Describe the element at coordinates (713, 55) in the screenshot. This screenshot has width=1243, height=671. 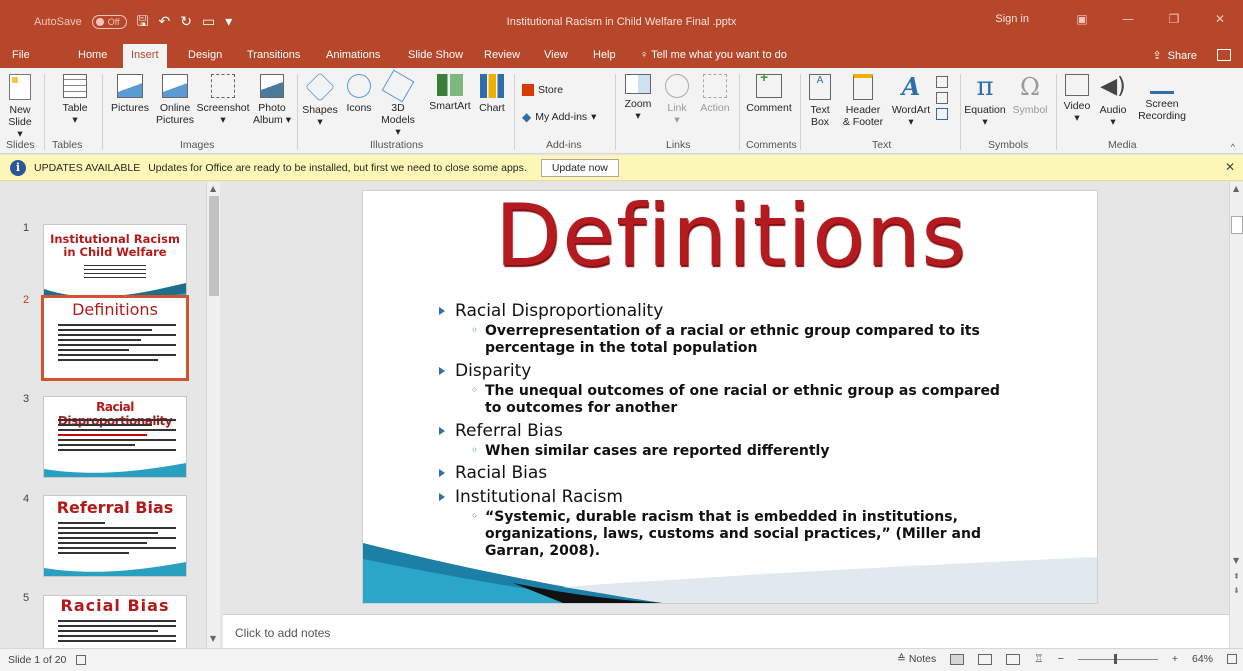
I see `tell-me-search: ♀ Tell me what you want to do` at that location.